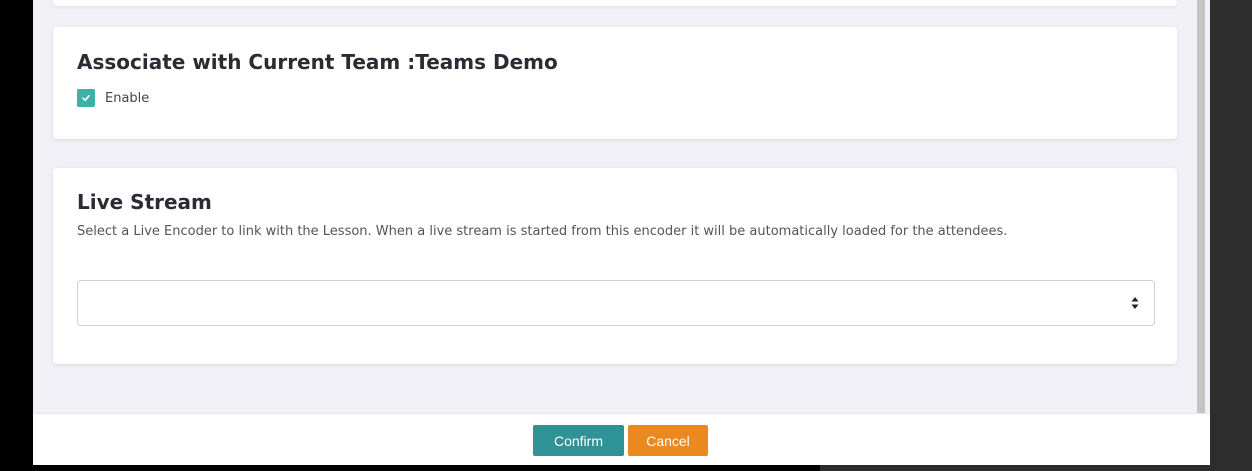  I want to click on backdrop-left, so click(16, 235).